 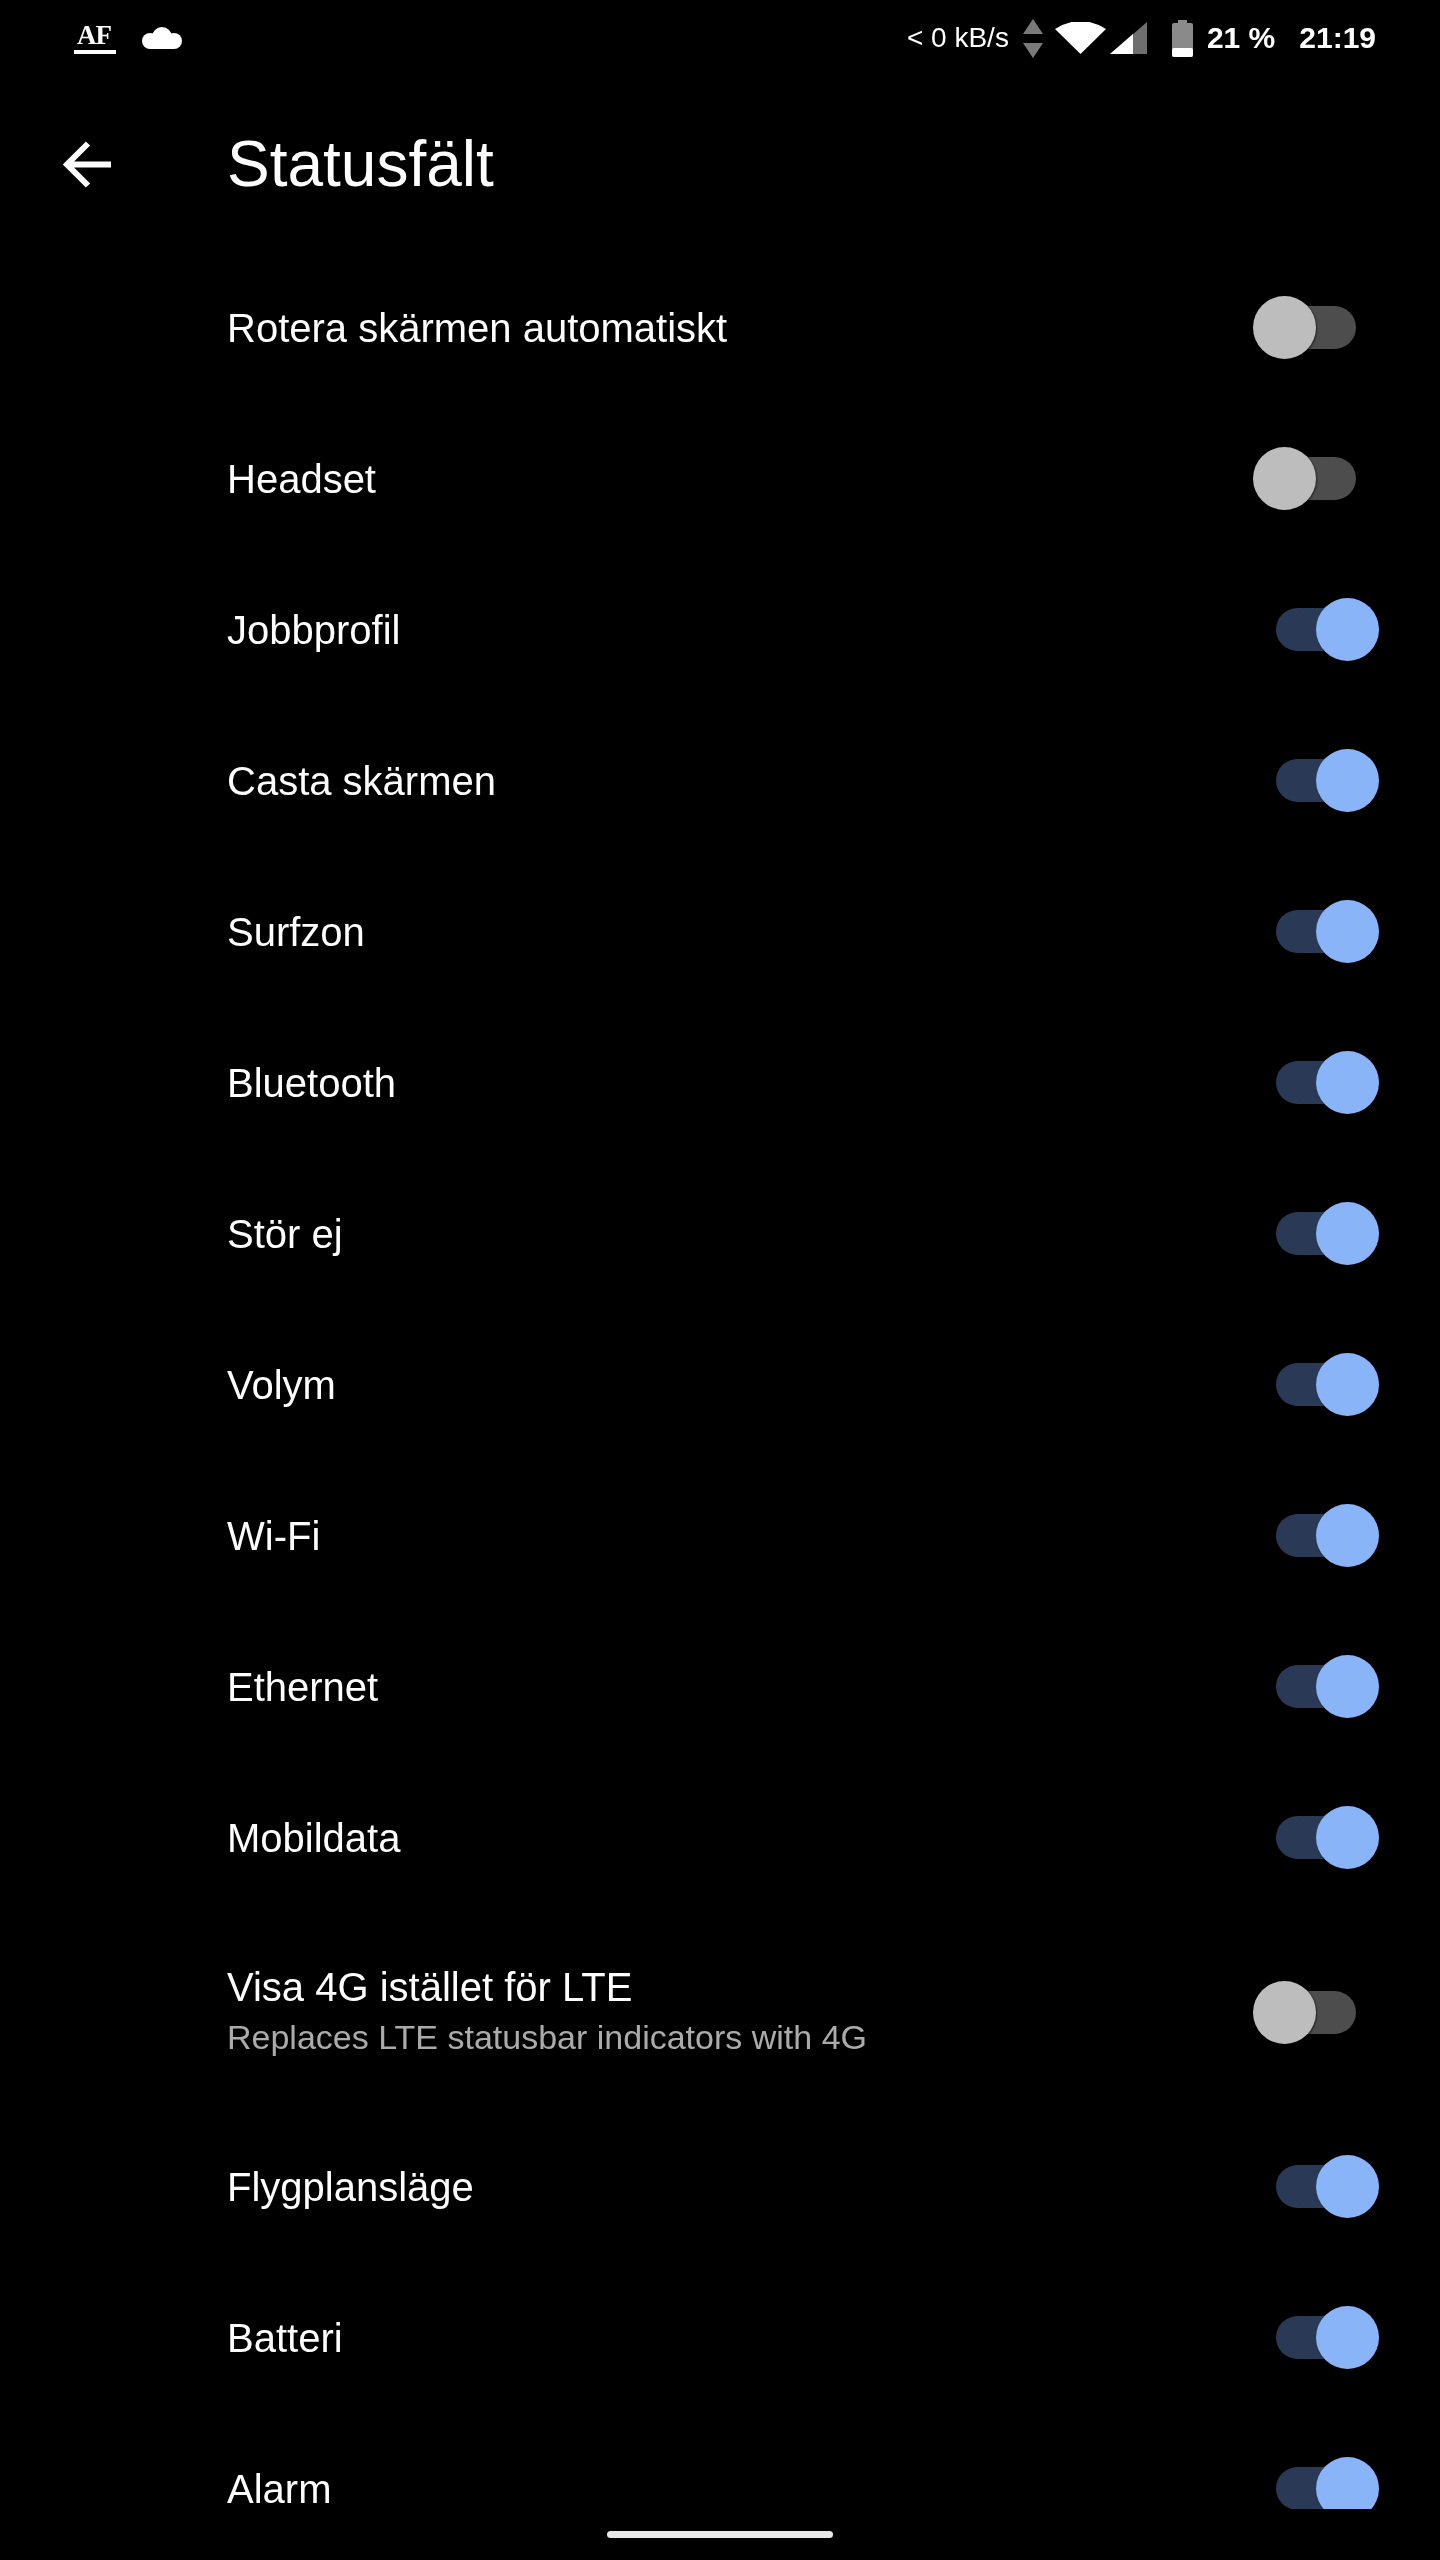 I want to click on setting-label: Mobildata, so click(x=314, y=1838).